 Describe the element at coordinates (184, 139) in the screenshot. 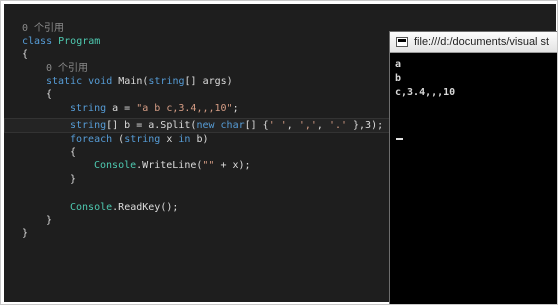

I see `keyword: in` at that location.